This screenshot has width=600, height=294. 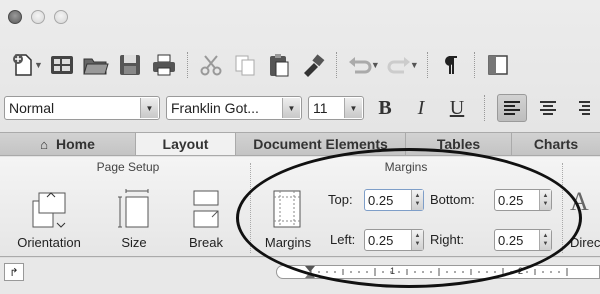 What do you see at coordinates (134, 242) in the screenshot?
I see `size-label: Size` at bounding box center [134, 242].